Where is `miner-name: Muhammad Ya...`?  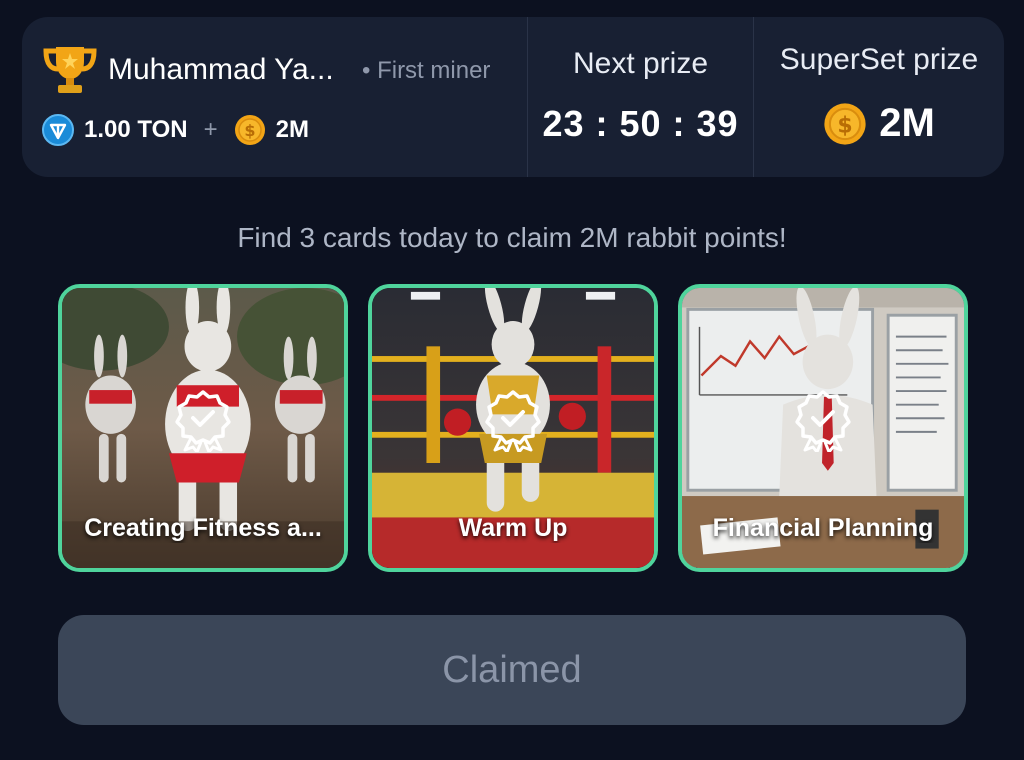
miner-name: Muhammad Ya... is located at coordinates (221, 69).